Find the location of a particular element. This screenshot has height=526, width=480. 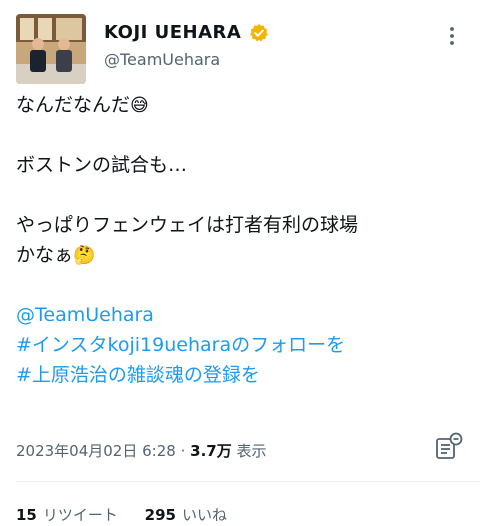

hashtag-link: #インスタkoji19ueharaのフォローを is located at coordinates (241, 345).